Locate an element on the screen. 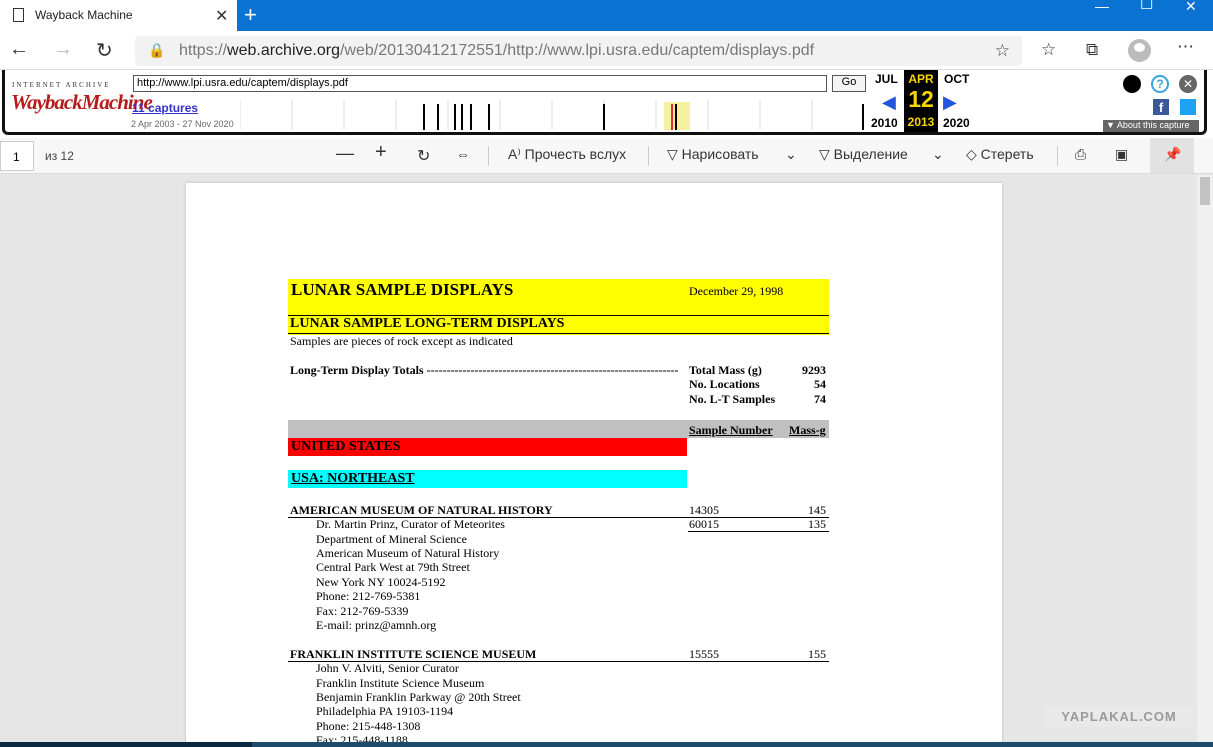  close-toolbar-icon: ✕ is located at coordinates (1188, 84).